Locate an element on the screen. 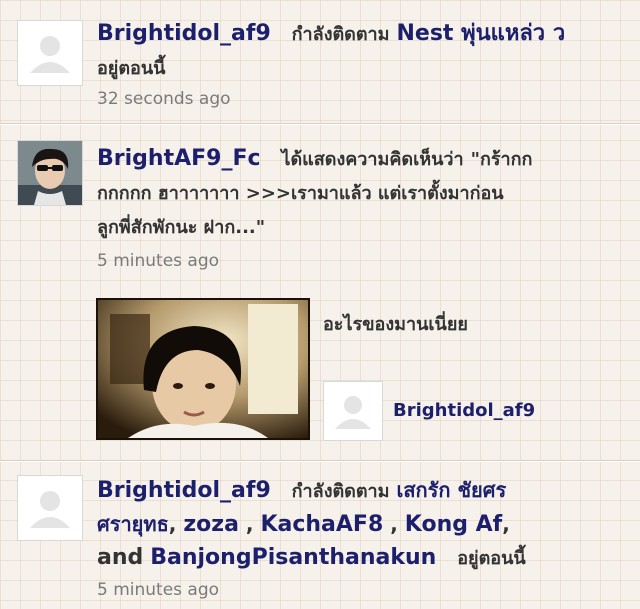 The height and width of the screenshot is (609, 640). target-link: KachaAF8 is located at coordinates (321, 524).